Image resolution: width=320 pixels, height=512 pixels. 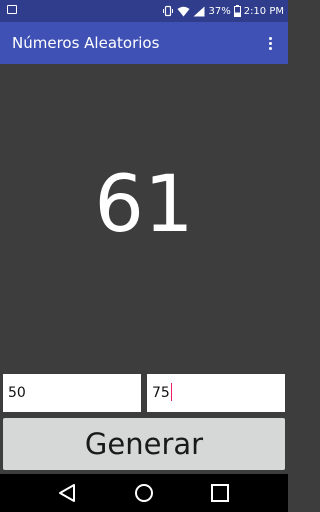 I want to click on status-time: 2:10 PM, so click(x=263, y=11).